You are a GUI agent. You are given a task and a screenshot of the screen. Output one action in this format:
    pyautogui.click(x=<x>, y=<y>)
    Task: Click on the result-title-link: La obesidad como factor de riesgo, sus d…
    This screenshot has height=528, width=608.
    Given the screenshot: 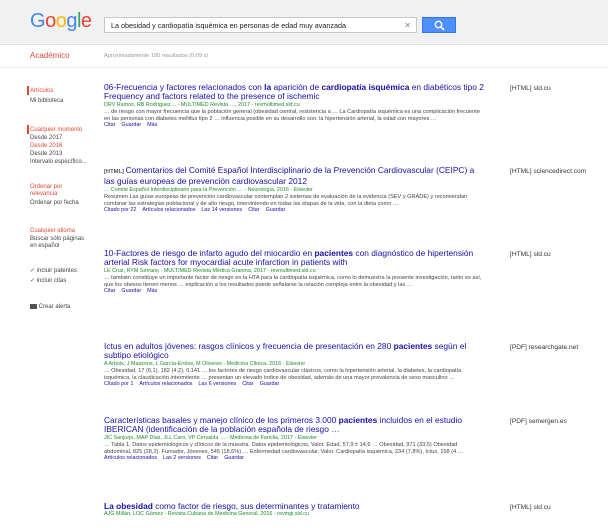 What is the action you would take?
    pyautogui.click(x=294, y=506)
    